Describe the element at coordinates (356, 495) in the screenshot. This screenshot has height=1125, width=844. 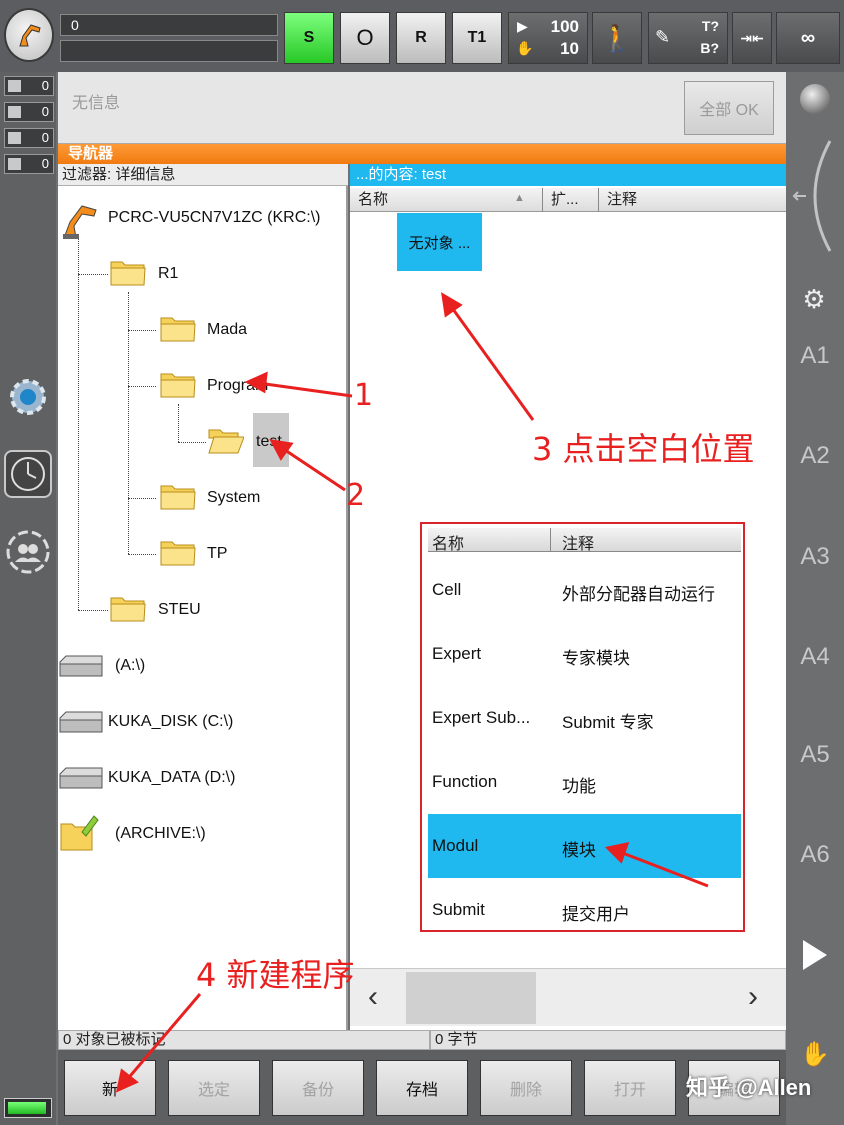
I see `annotation-step-2: 2` at that location.